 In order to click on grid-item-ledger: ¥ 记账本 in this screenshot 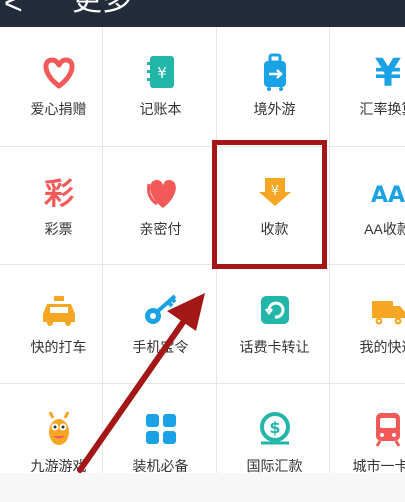, I will do `click(160, 86)`.